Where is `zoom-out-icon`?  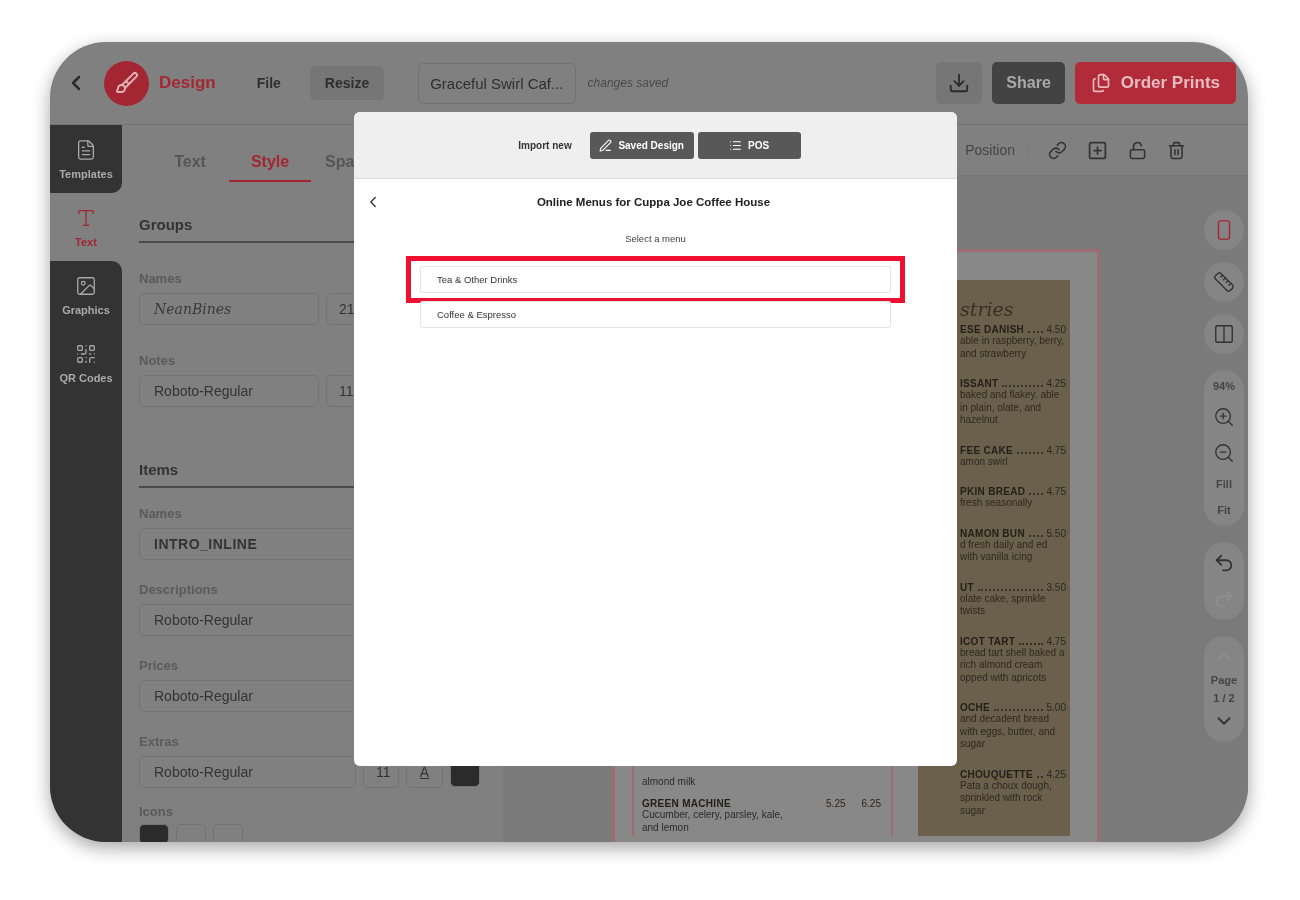 zoom-out-icon is located at coordinates (1224, 453).